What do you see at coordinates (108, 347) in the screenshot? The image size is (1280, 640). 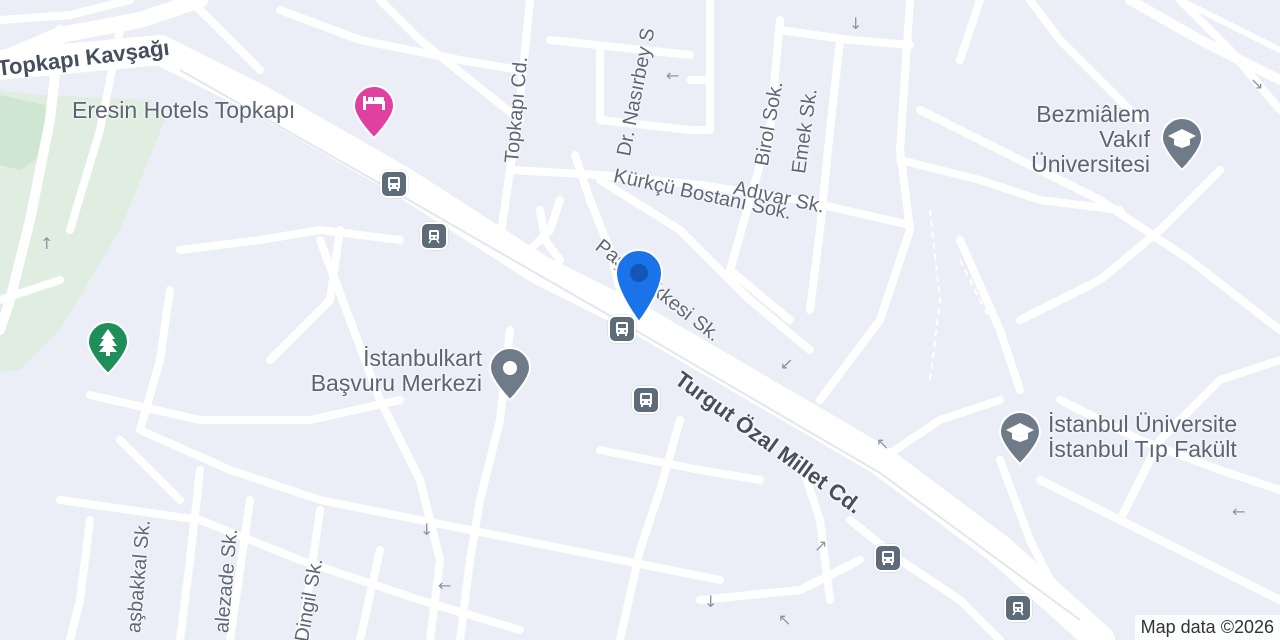 I see `tree-icon` at bounding box center [108, 347].